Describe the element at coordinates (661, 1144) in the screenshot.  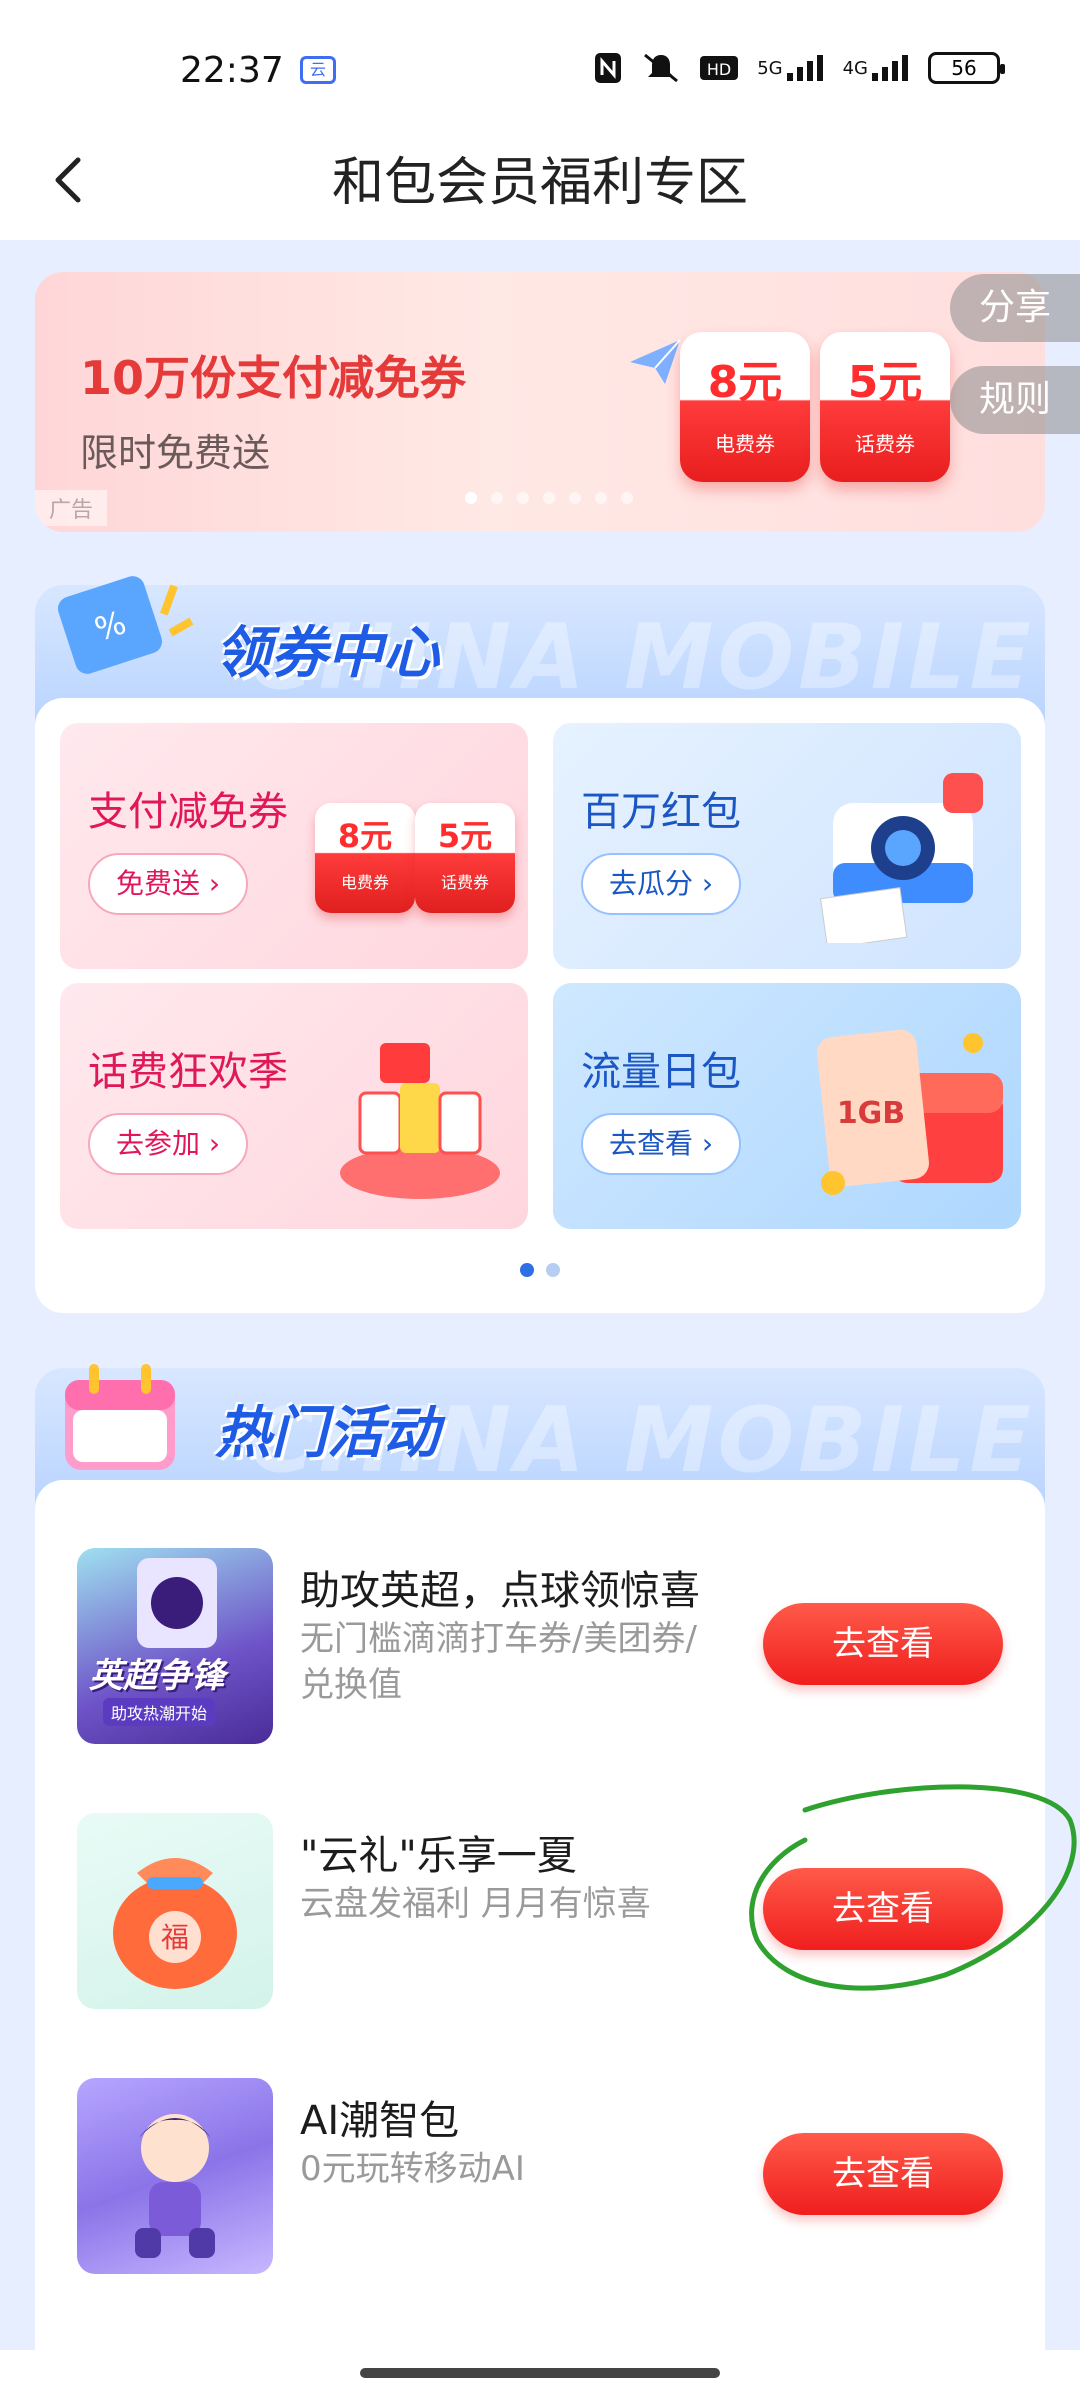
I see `view-button: 去查看 ›` at that location.